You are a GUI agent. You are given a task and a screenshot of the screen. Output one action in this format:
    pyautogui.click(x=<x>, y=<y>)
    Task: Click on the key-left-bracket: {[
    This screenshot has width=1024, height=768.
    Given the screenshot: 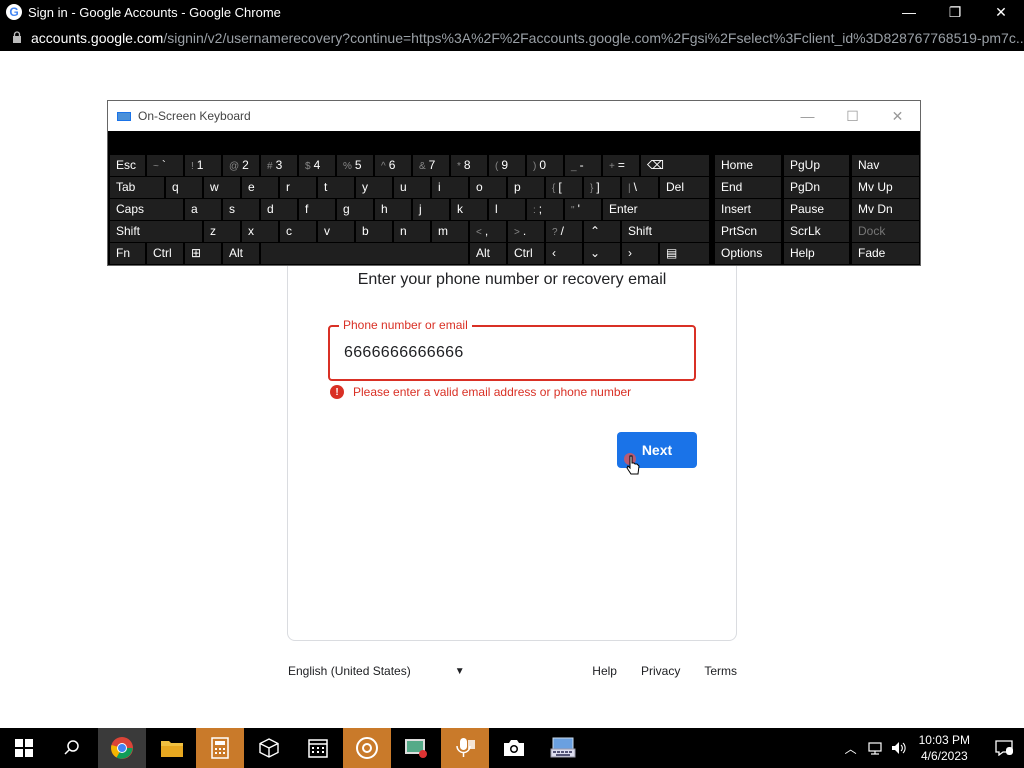 What is the action you would take?
    pyautogui.click(x=564, y=187)
    